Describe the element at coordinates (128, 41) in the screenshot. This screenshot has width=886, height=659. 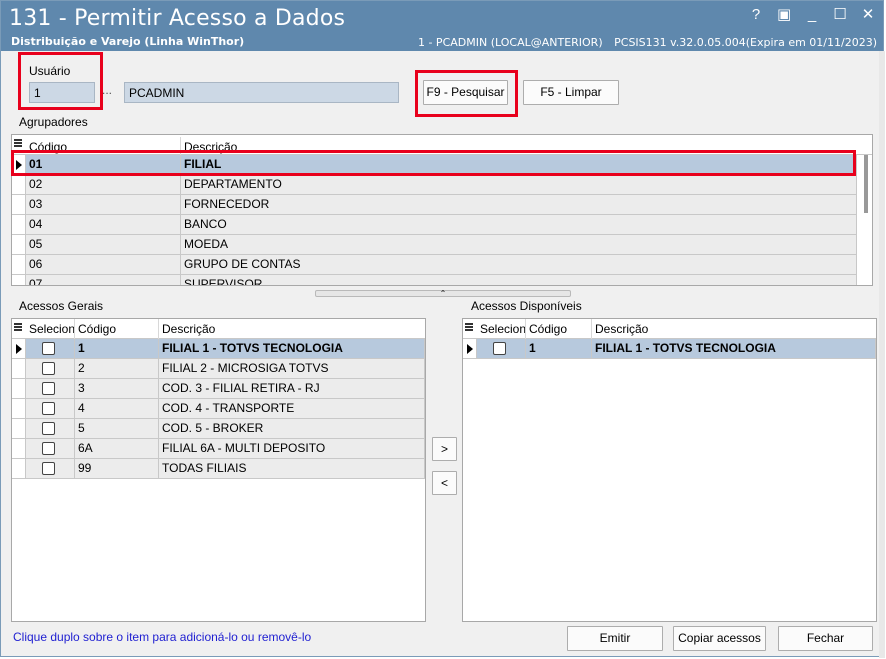
I see `window-subtitle: Distribuição e Varejo (Linha WinThor)` at that location.